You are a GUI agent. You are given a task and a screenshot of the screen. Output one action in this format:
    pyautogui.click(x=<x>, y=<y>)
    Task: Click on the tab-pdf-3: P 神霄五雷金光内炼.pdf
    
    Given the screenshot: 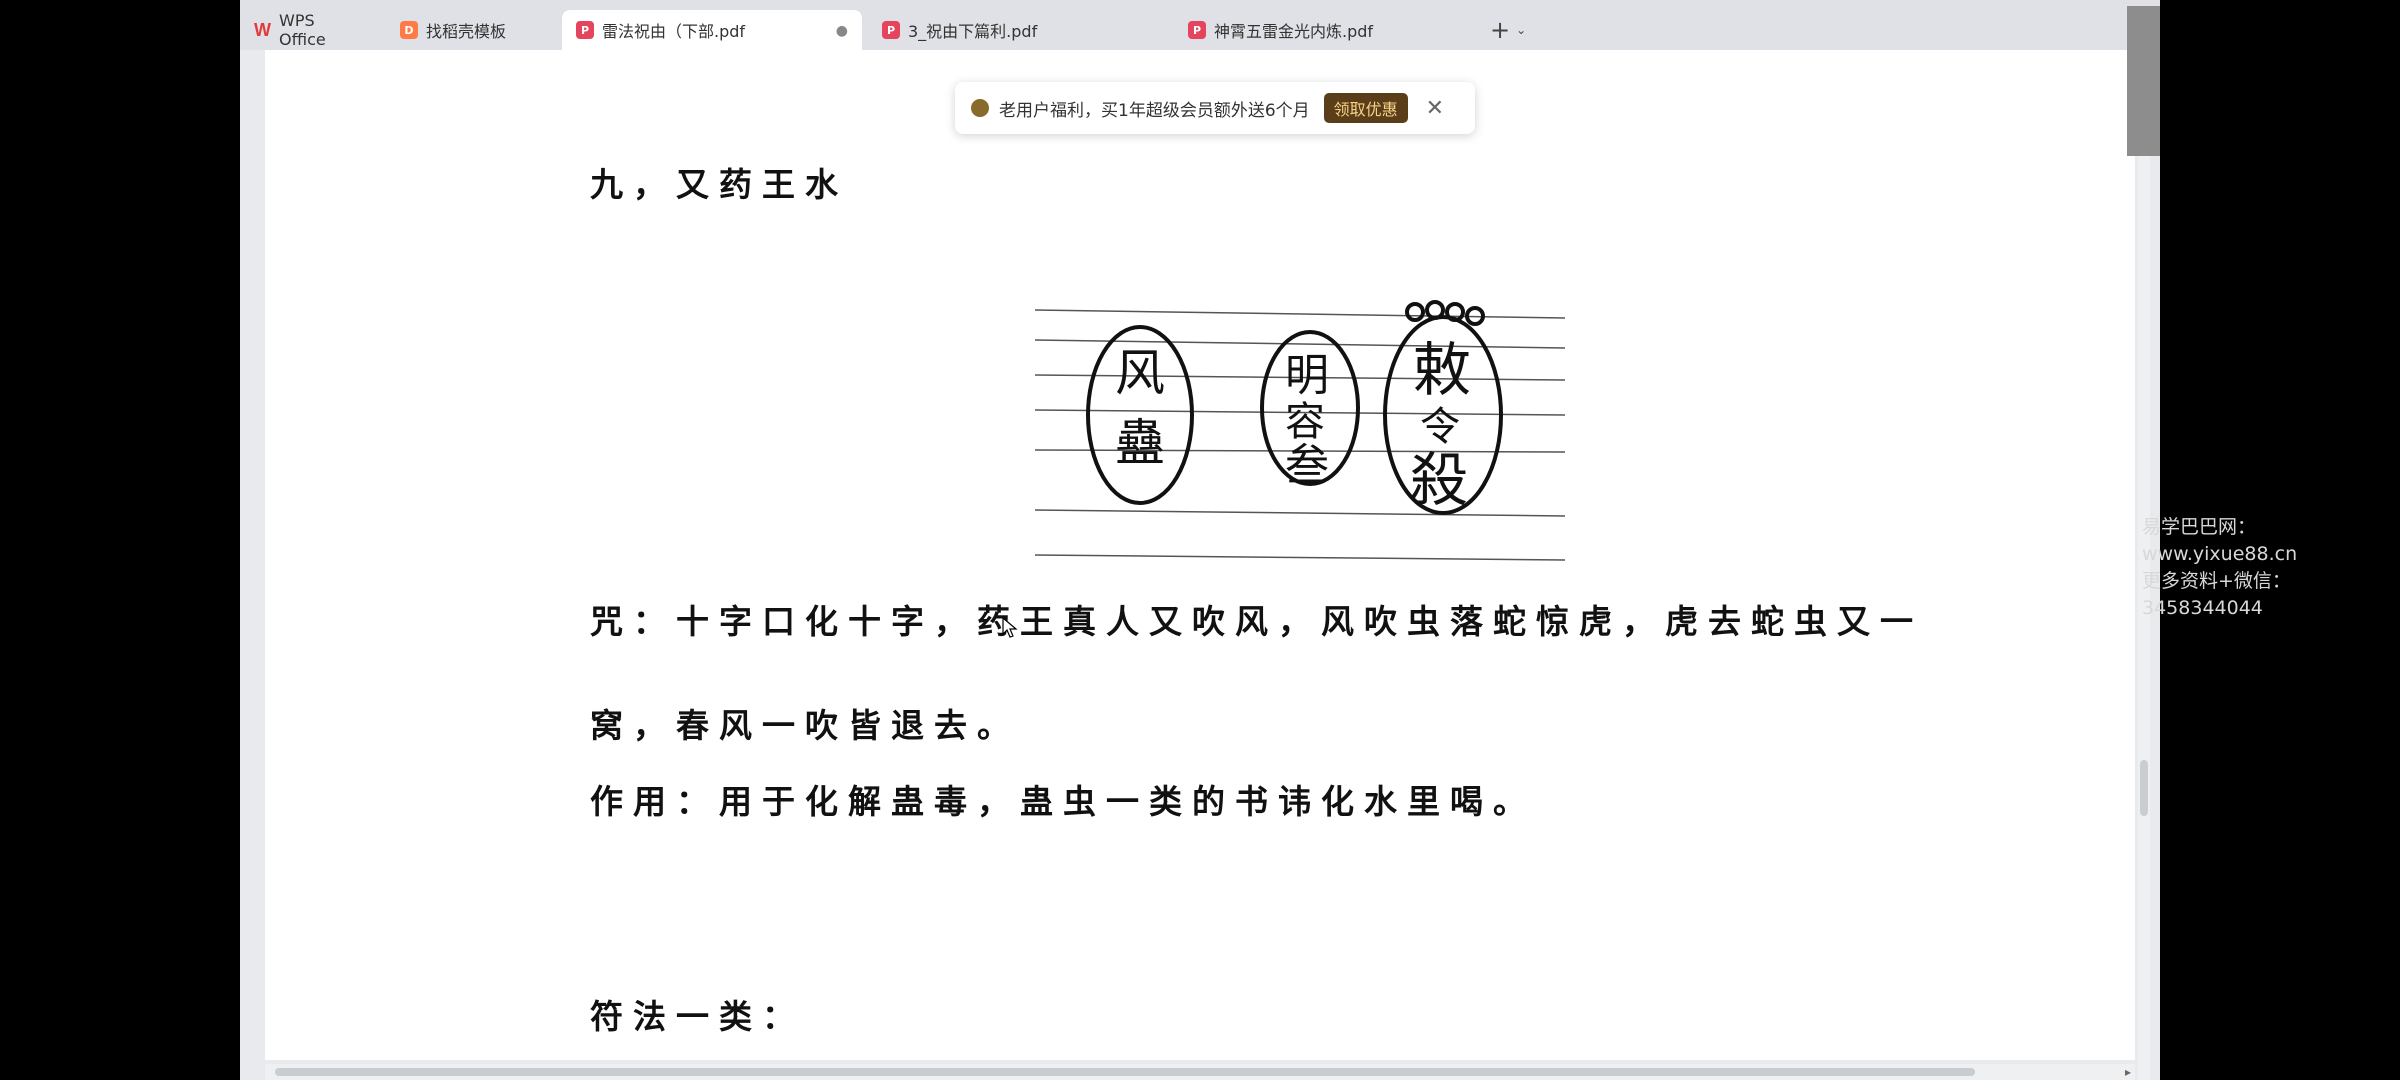 What is the action you would take?
    pyautogui.click(x=1324, y=30)
    